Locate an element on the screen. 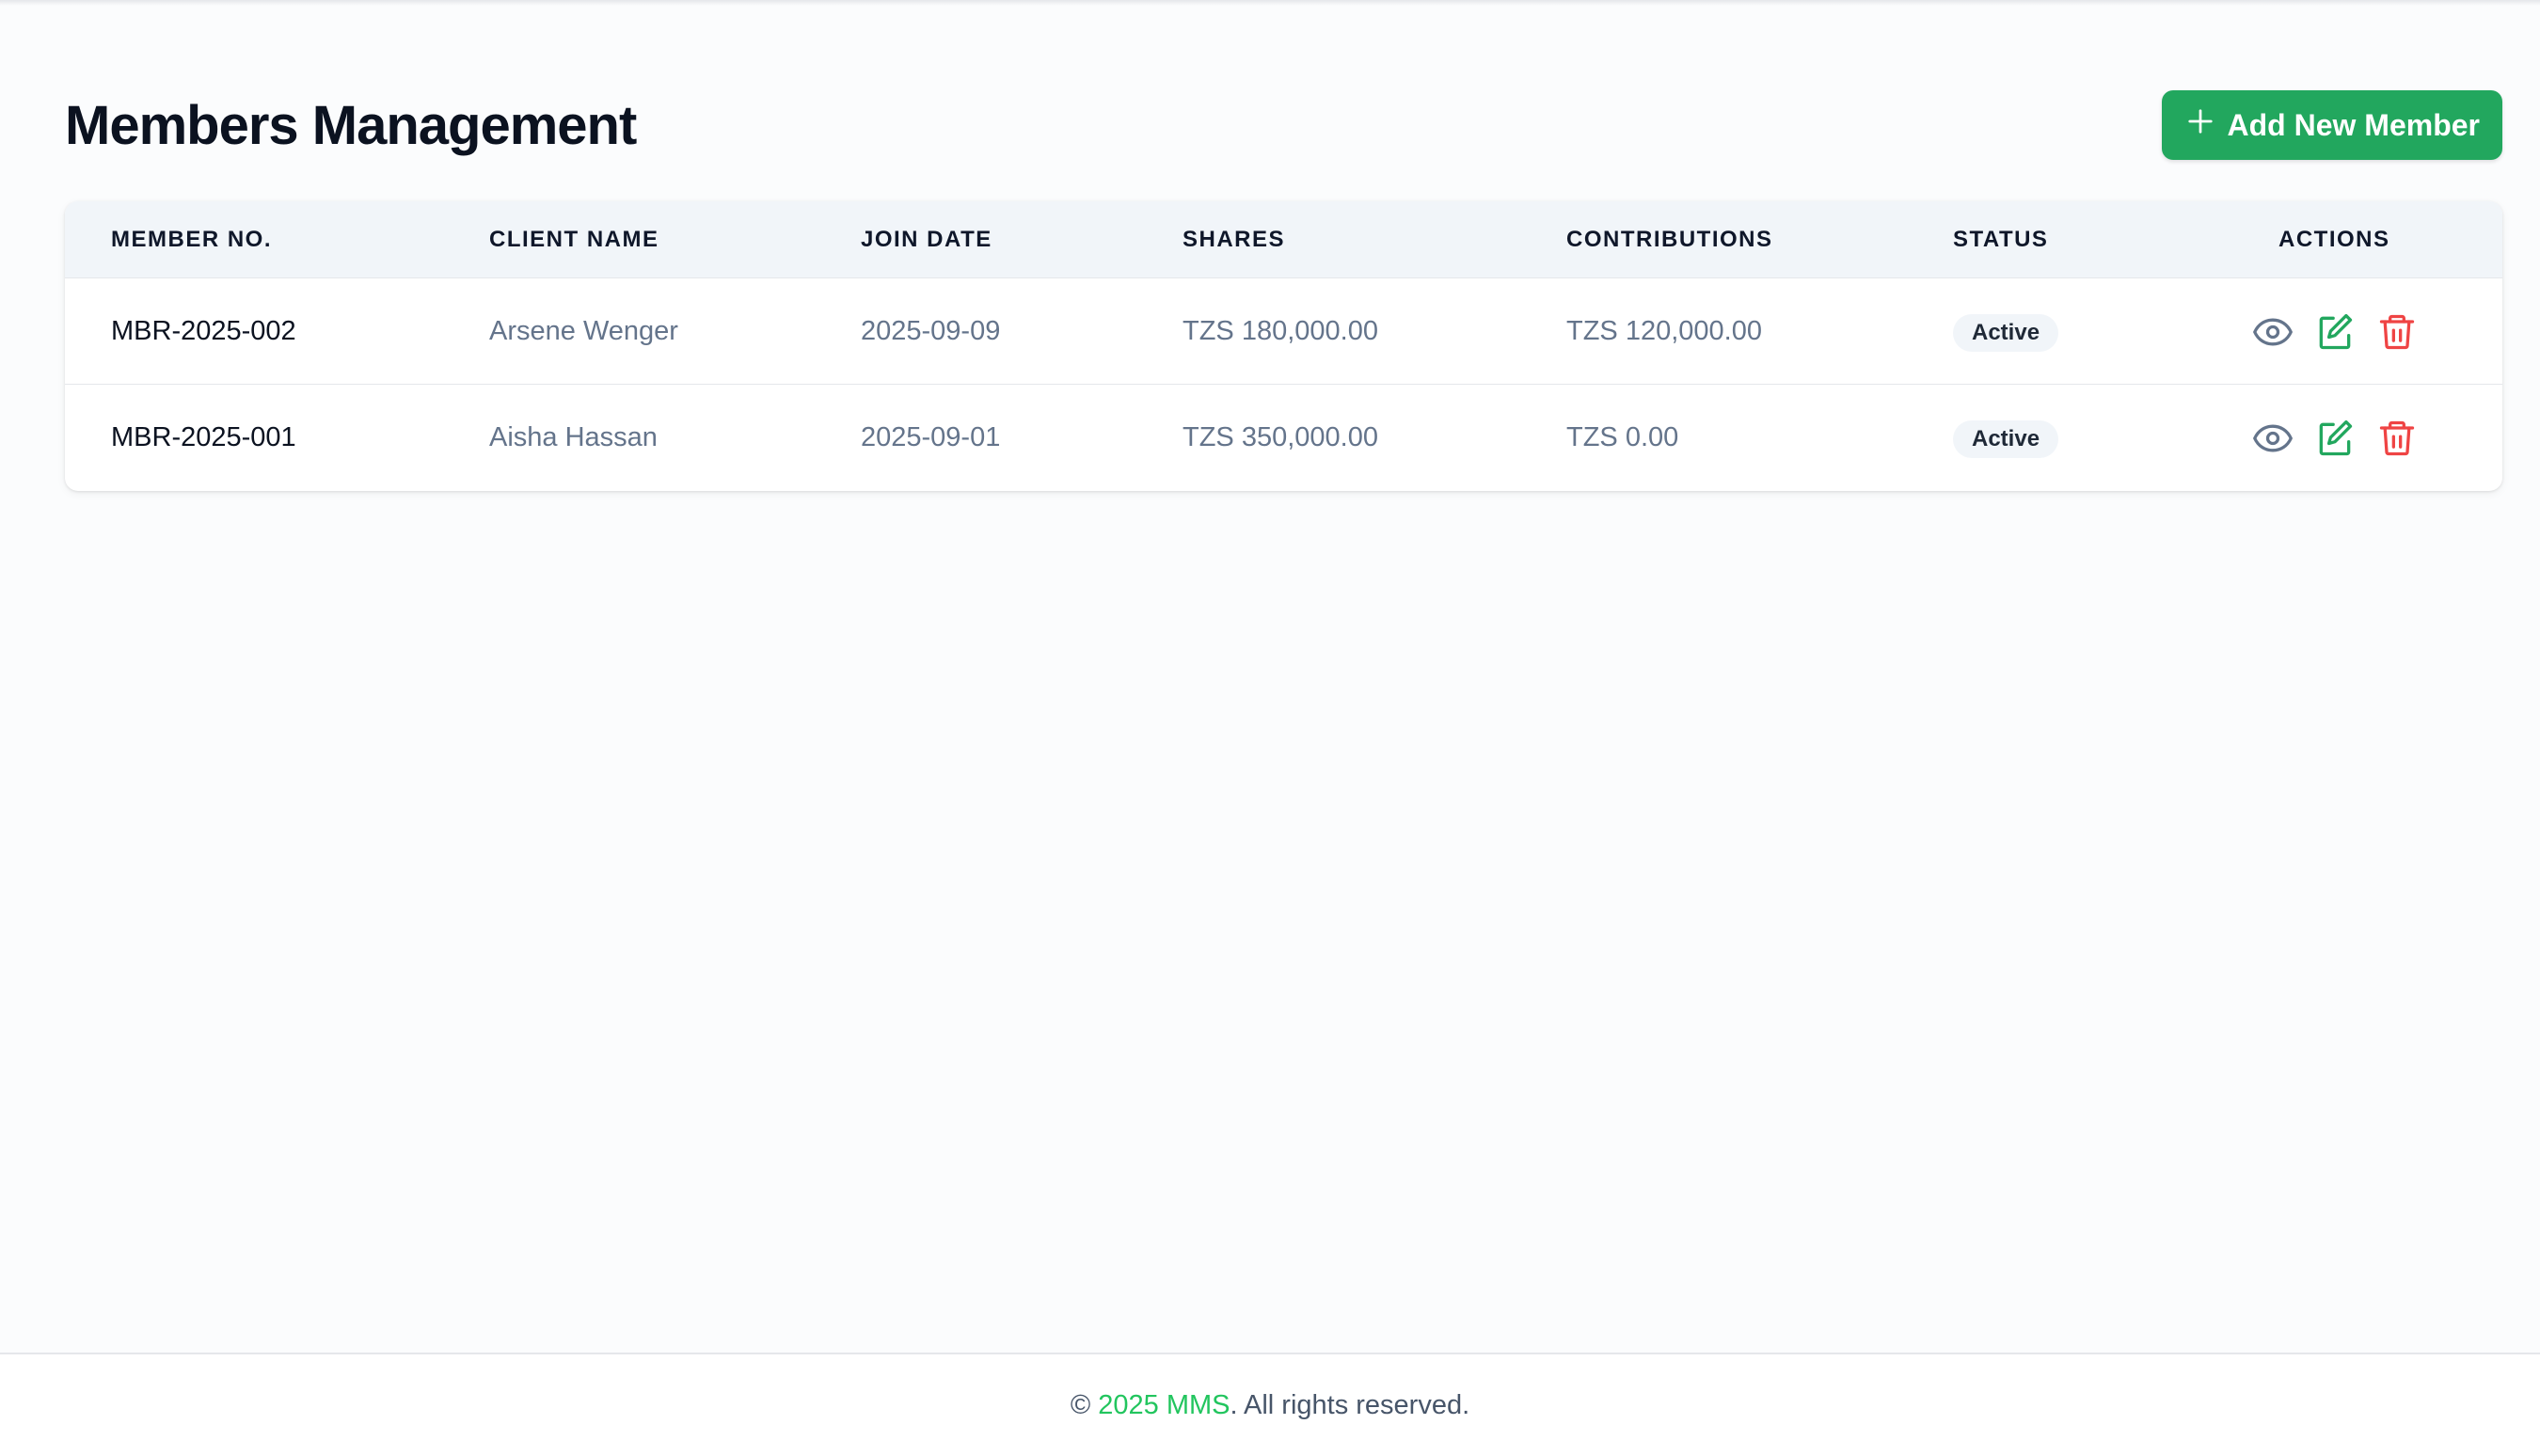  page-header: Members Management Add New Member is located at coordinates (1283, 125).